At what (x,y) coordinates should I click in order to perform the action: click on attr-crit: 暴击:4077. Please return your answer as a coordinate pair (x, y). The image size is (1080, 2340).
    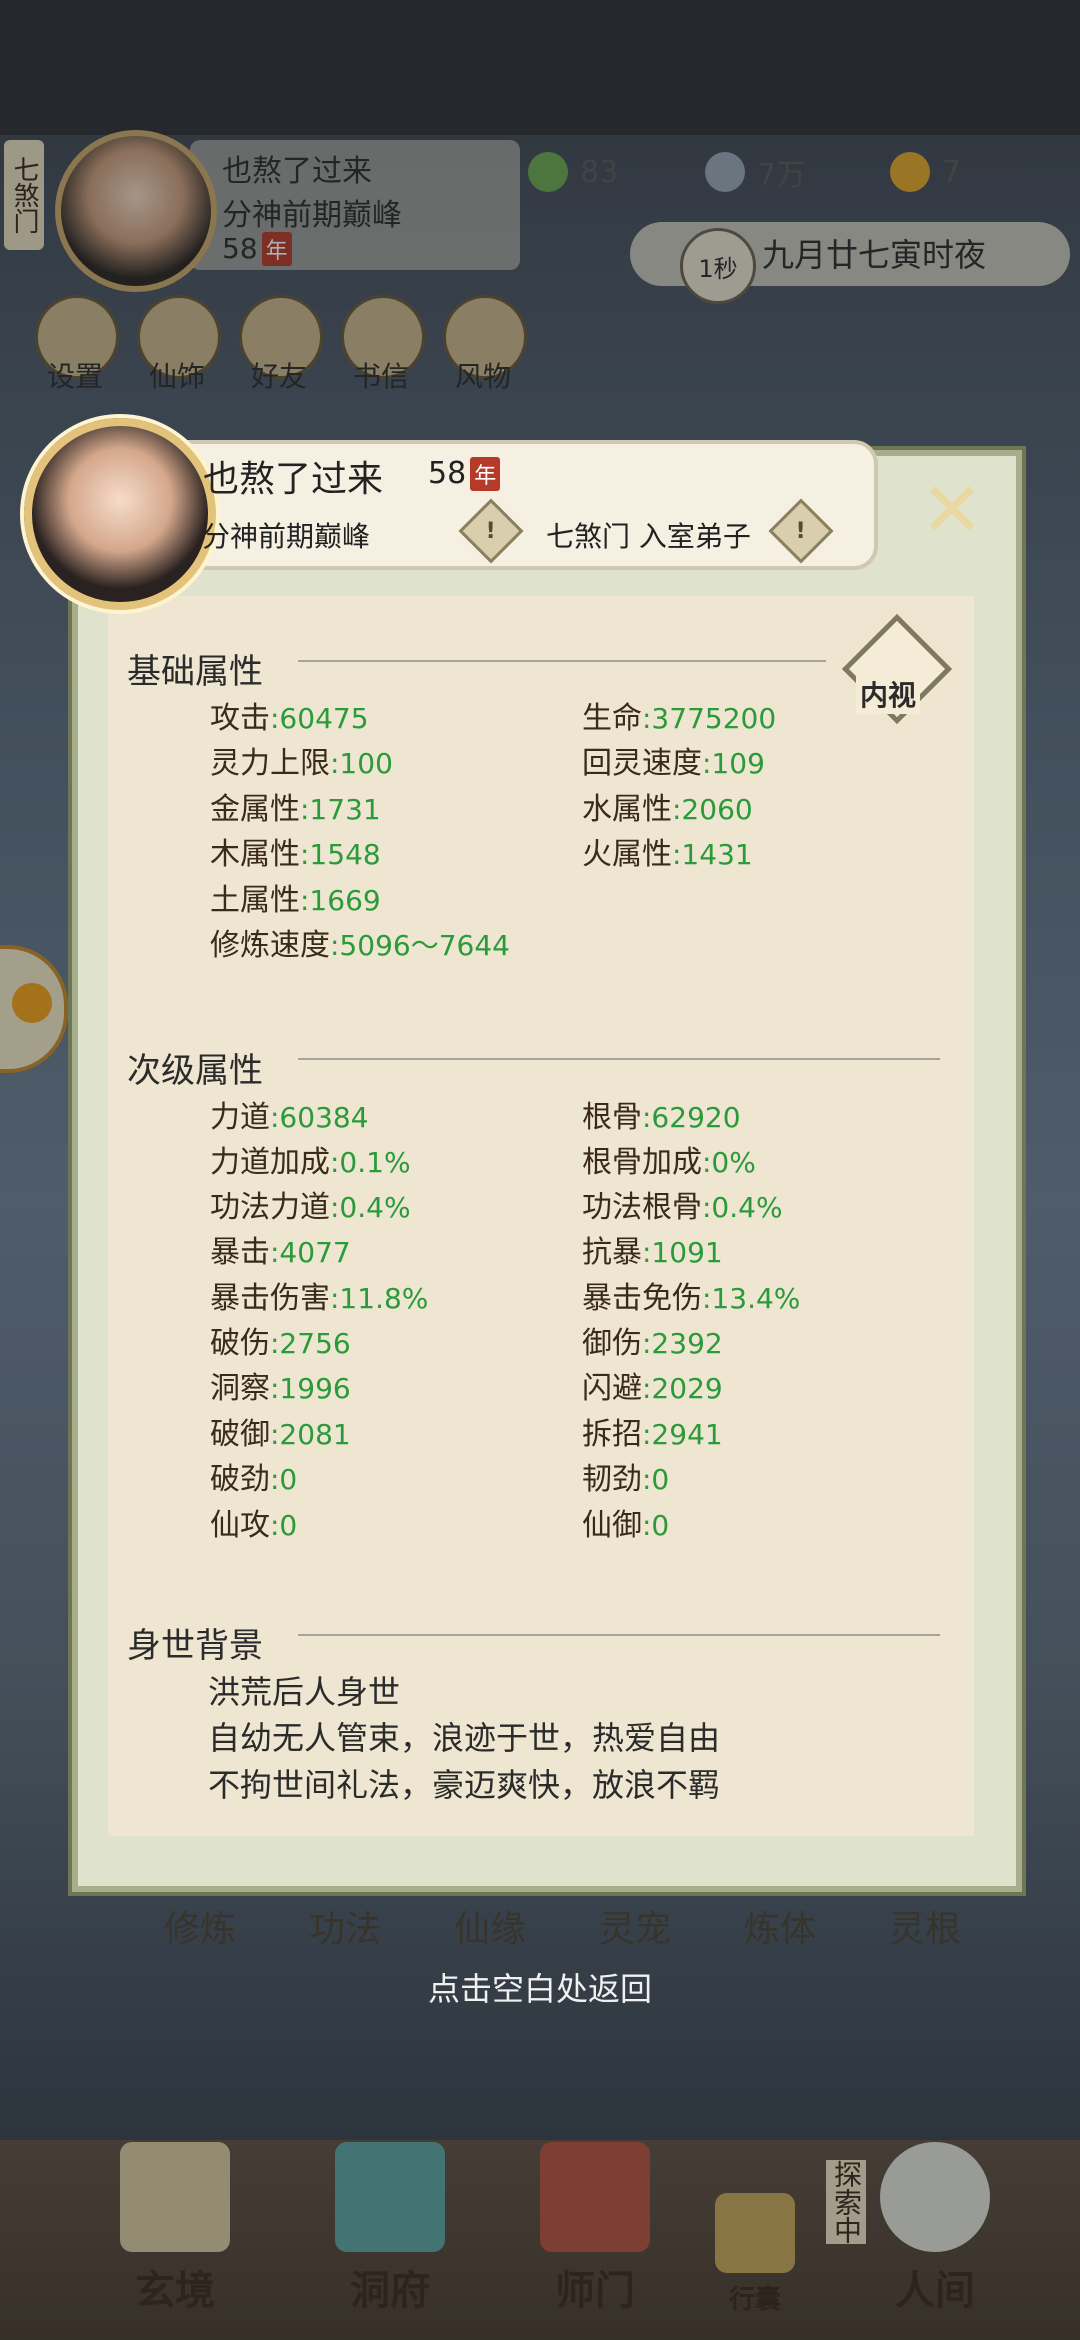
    Looking at the image, I should click on (280, 1252).